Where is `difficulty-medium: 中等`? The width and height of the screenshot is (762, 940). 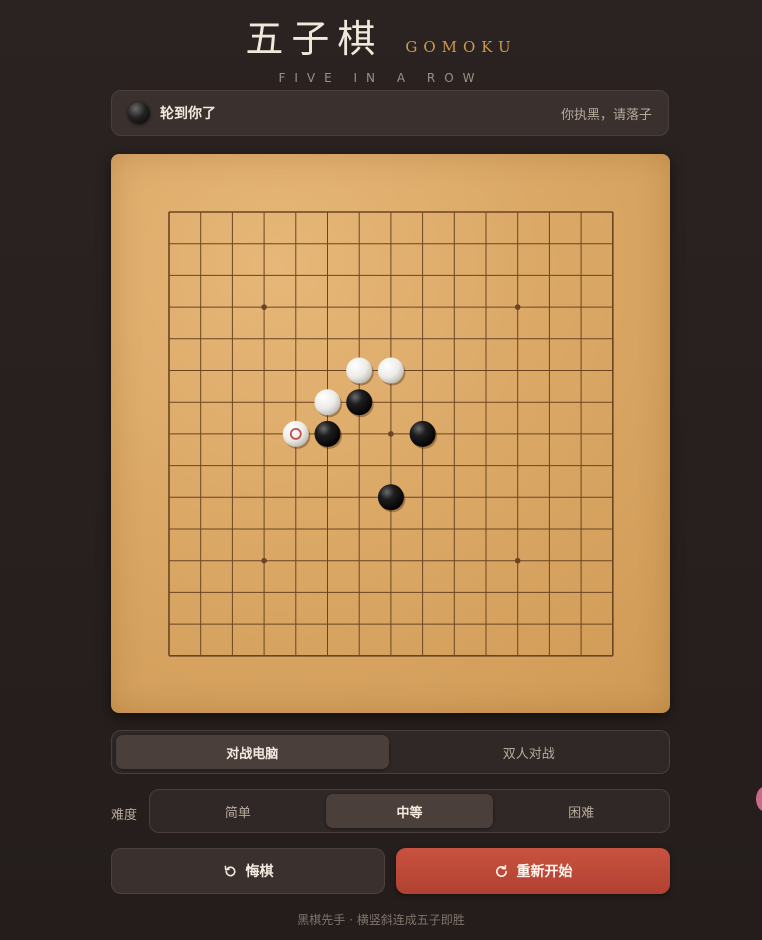 difficulty-medium: 中等 is located at coordinates (409, 811).